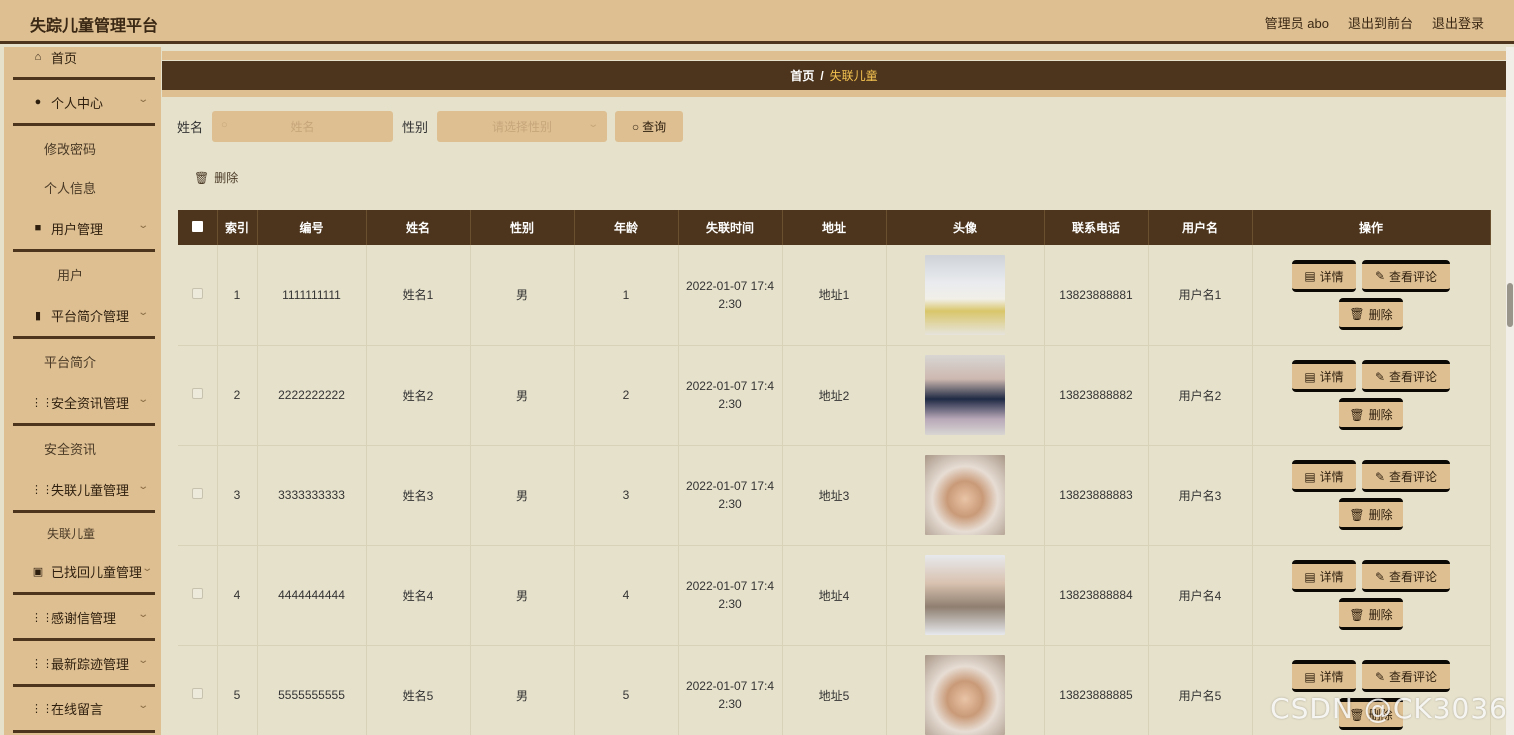 The height and width of the screenshot is (735, 1514). I want to click on cell-code: 2222222222, so click(312, 395).